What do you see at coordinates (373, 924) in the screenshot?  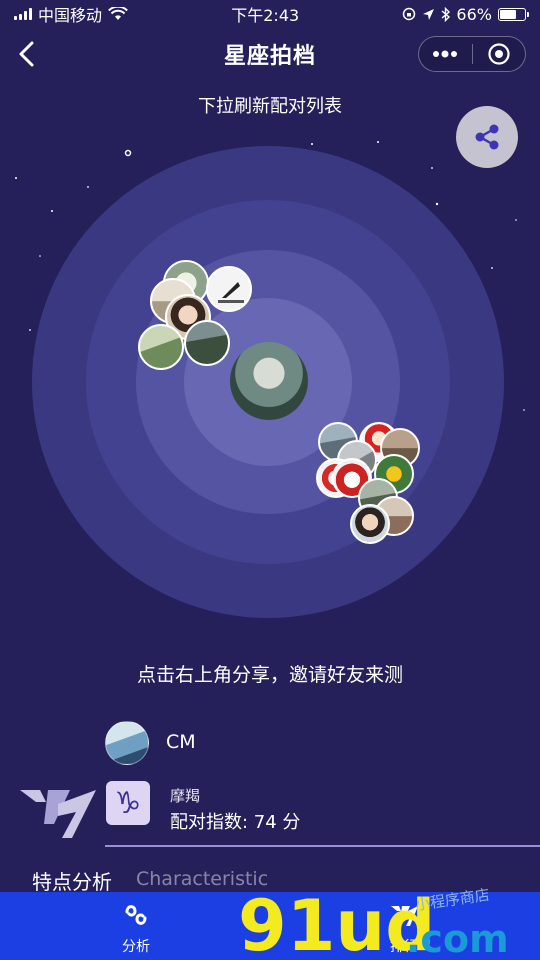 I see `site-watermark: 91ud .com 小程序商店` at bounding box center [373, 924].